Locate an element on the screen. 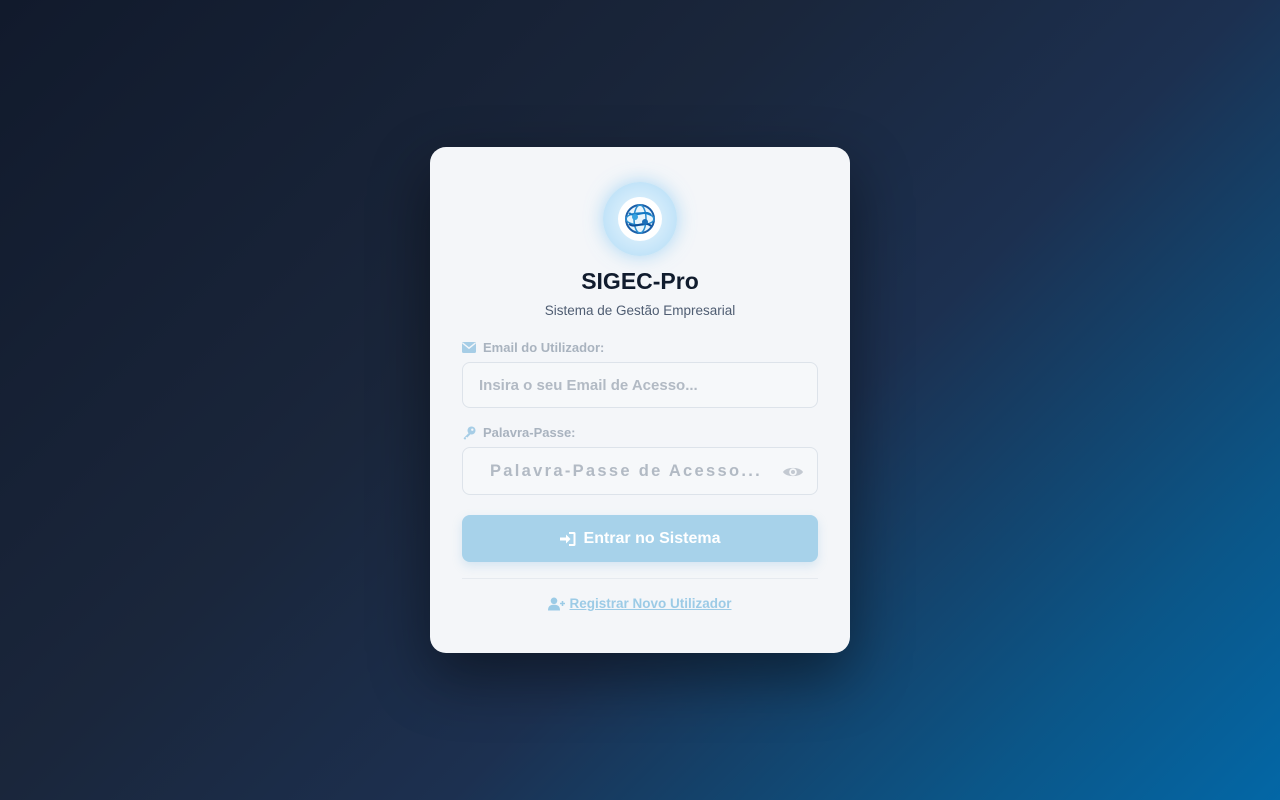 The height and width of the screenshot is (800, 1280). password-field-wrapper is located at coordinates (640, 471).